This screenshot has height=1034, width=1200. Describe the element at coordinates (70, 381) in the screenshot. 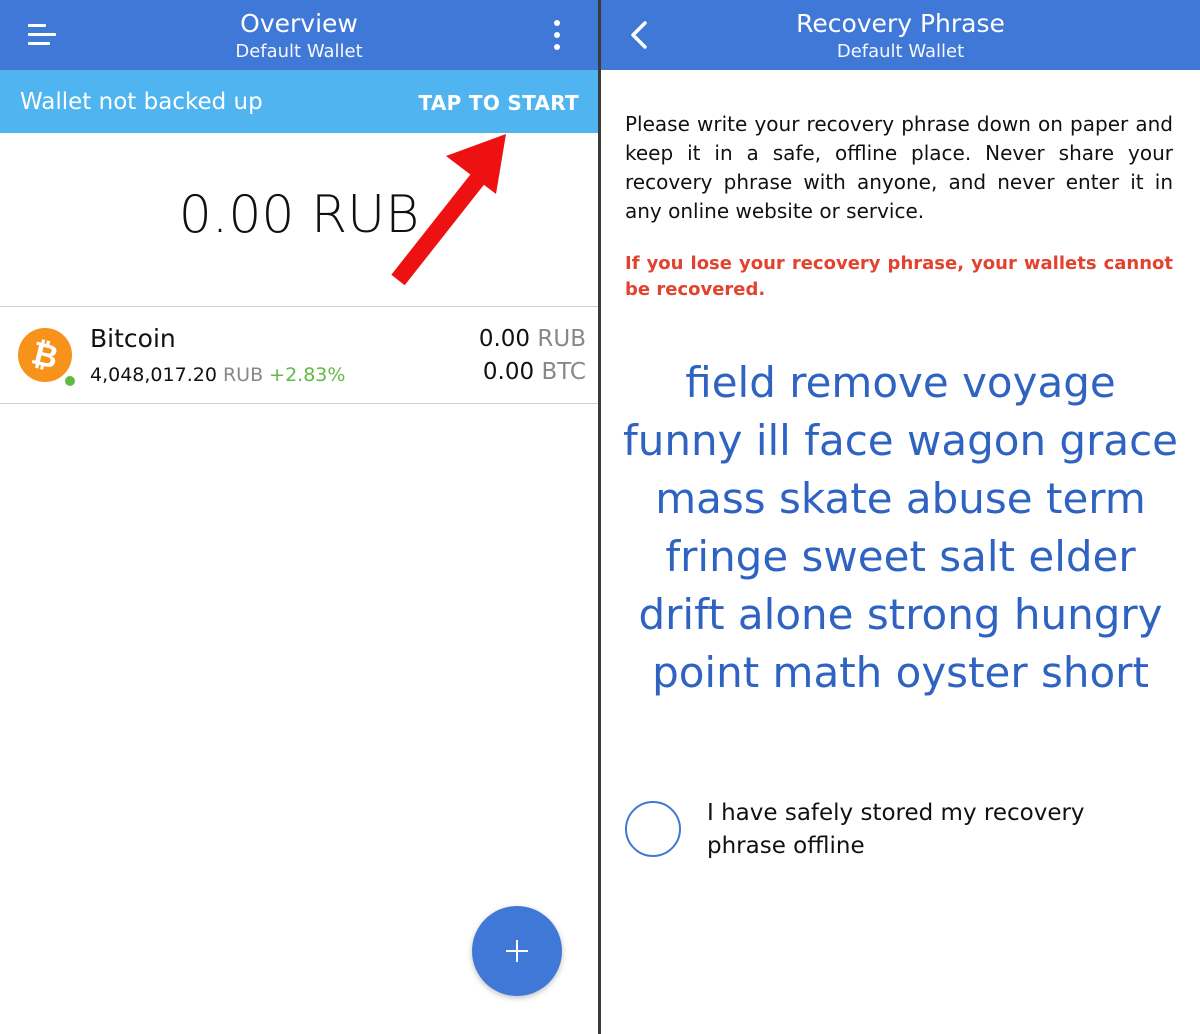

I see `online-status-dot` at that location.